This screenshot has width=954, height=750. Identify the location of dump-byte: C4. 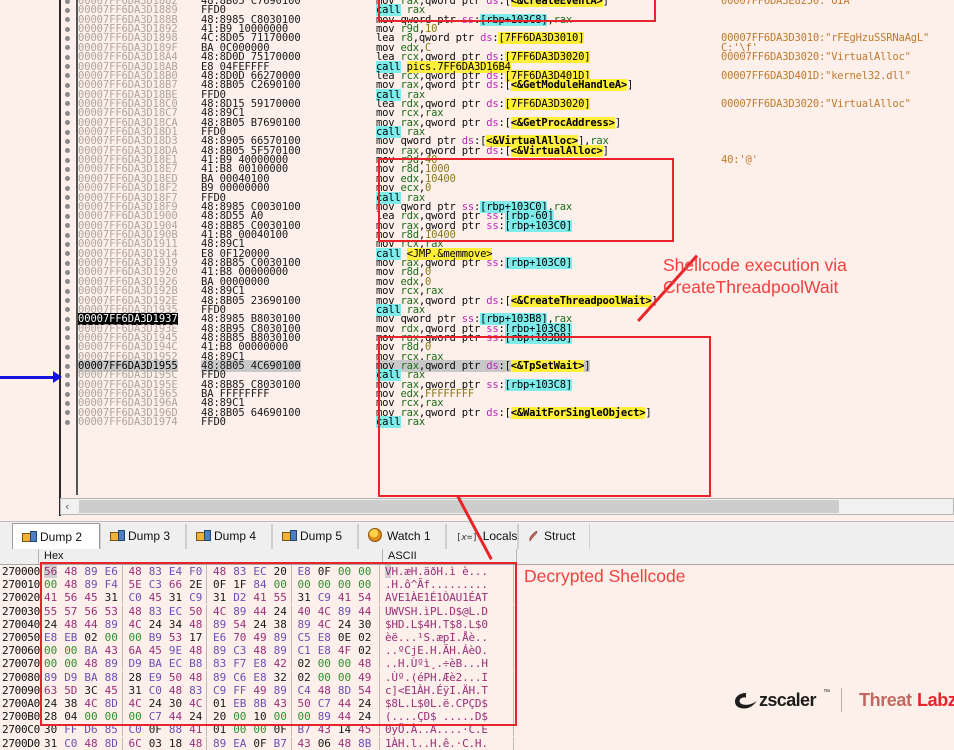
(304, 690).